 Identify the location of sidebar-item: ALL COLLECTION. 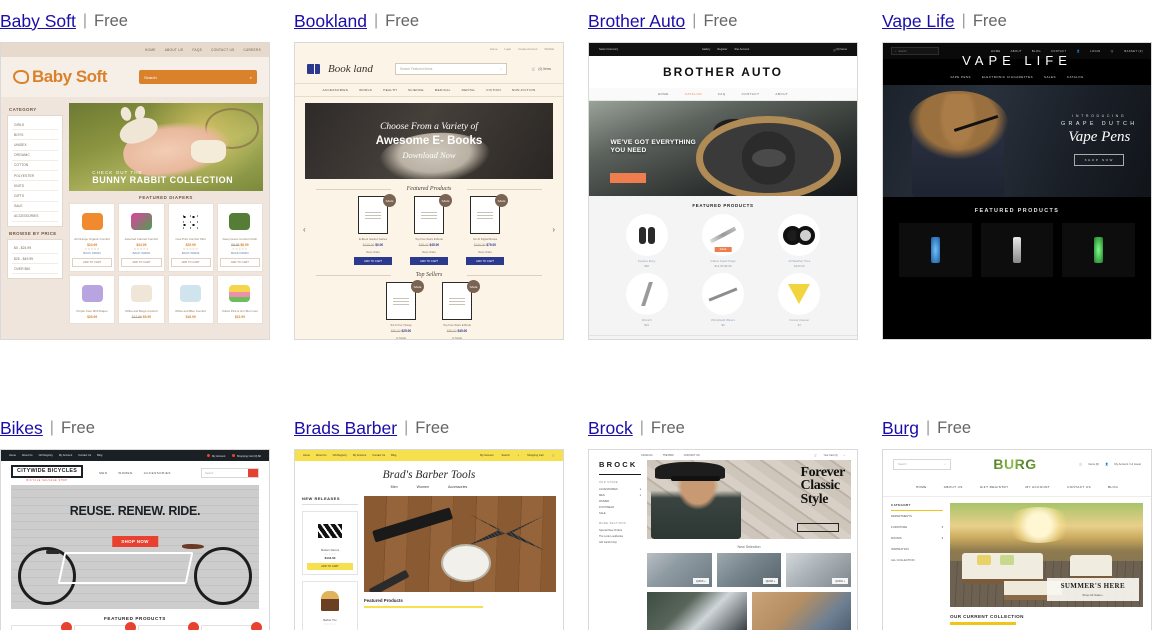
(917, 559).